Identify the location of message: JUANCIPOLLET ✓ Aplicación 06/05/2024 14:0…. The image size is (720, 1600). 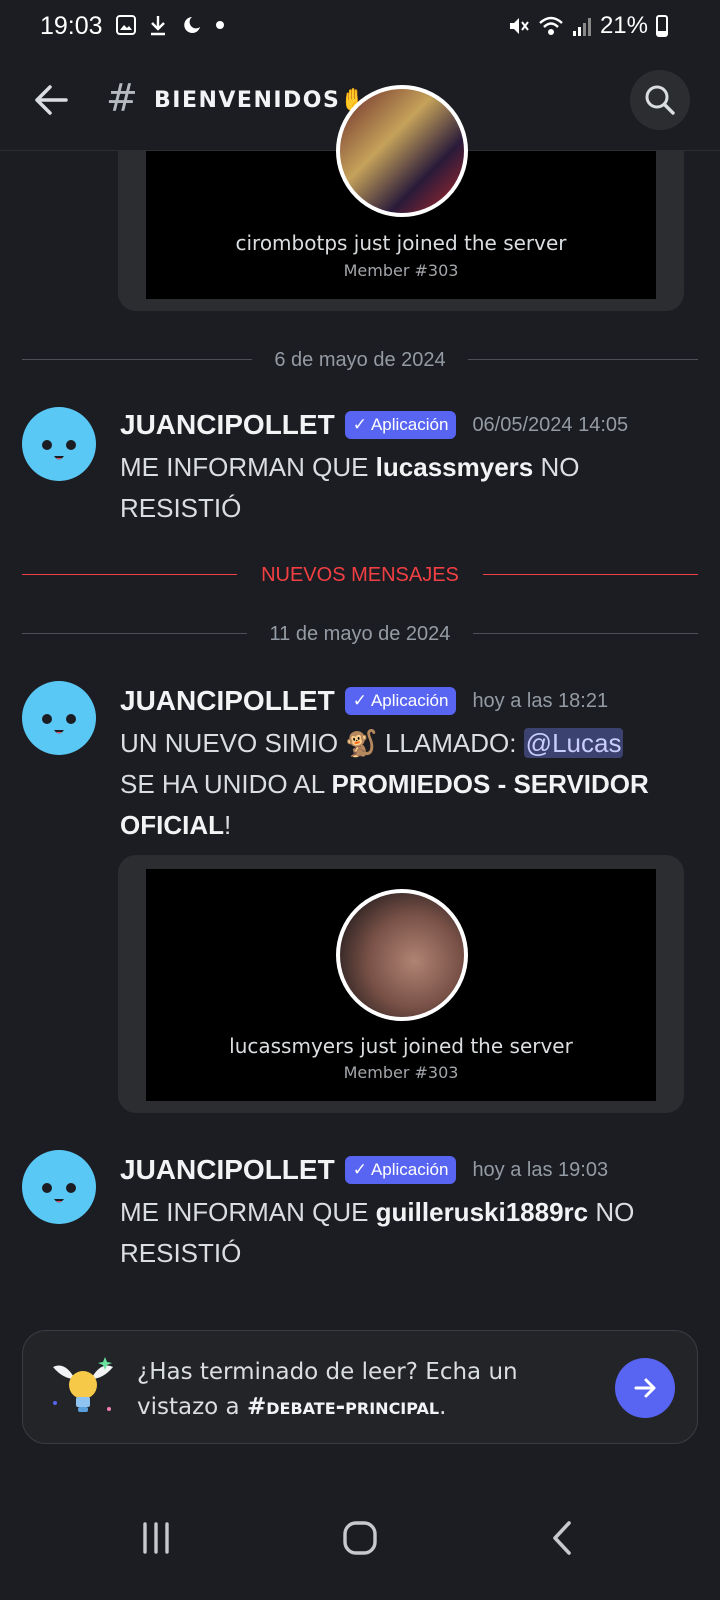
(360, 470).